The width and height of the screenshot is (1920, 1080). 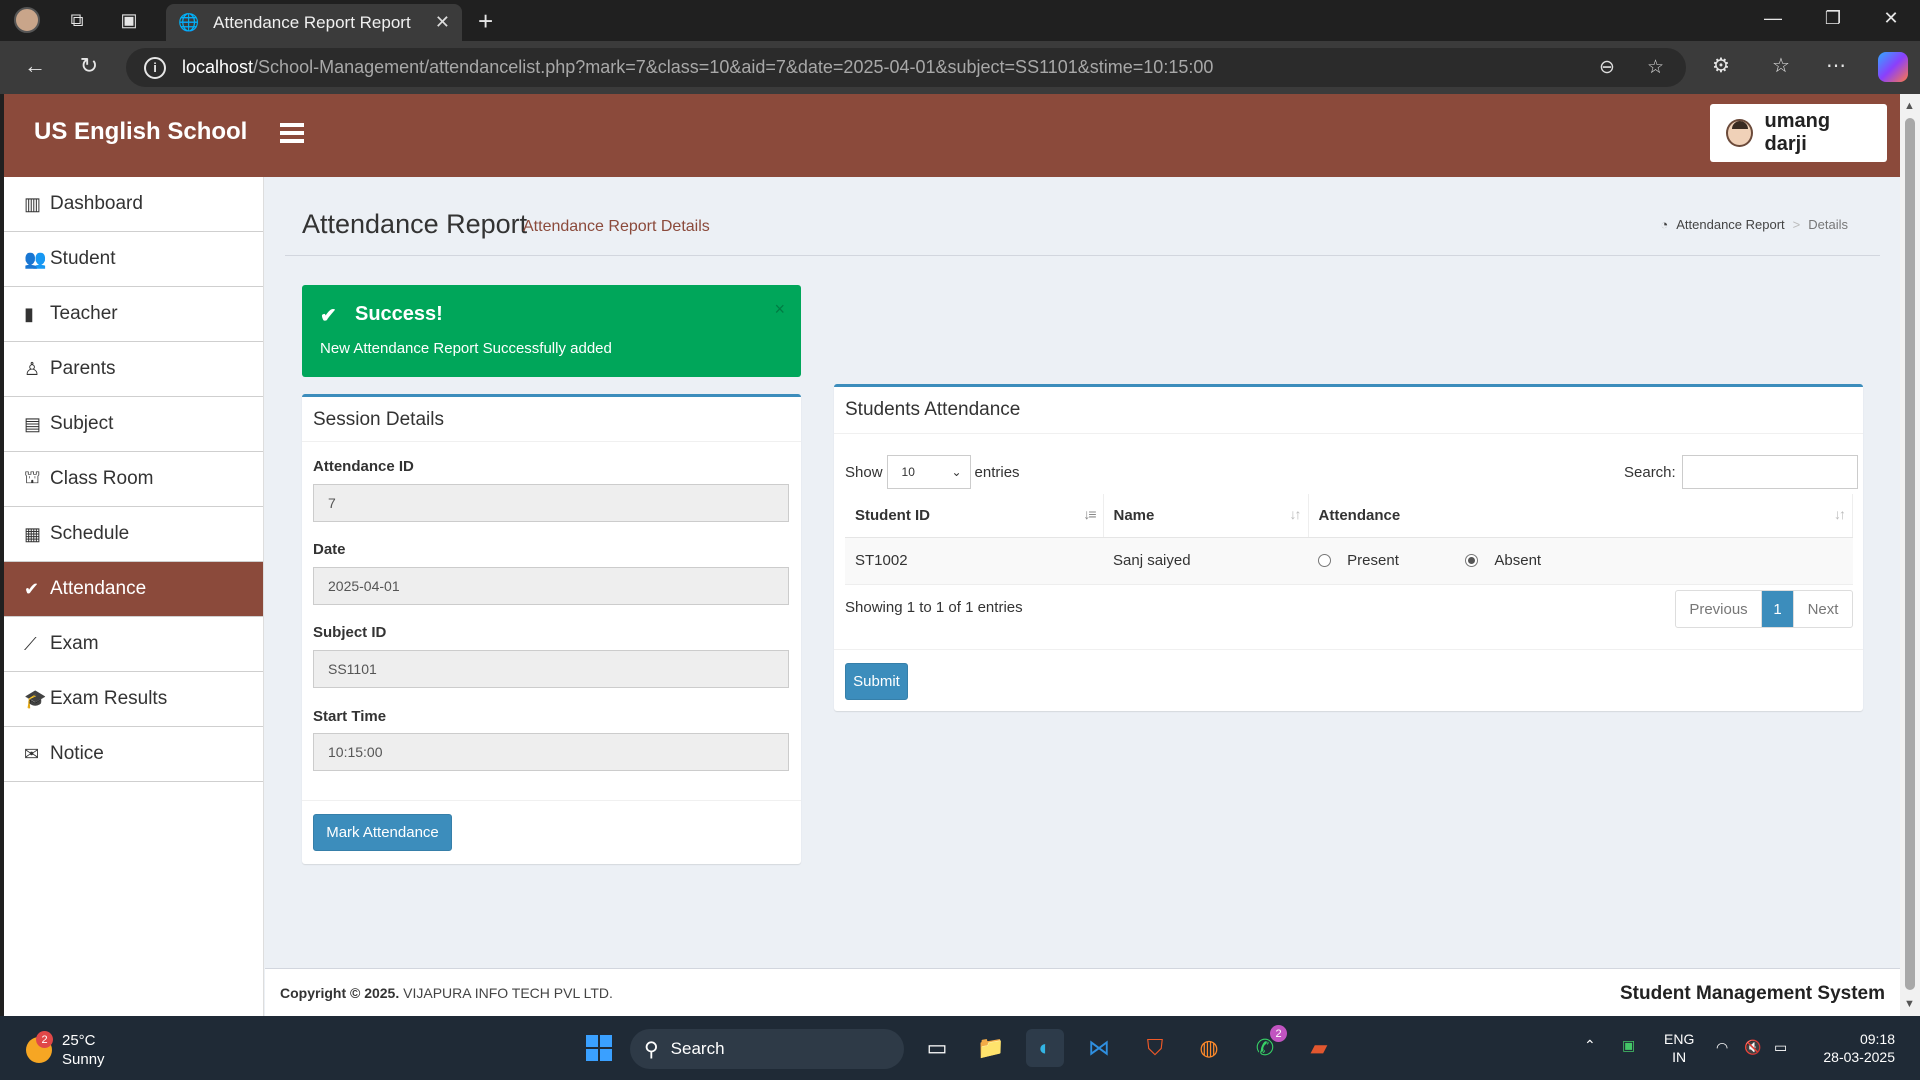 What do you see at coordinates (133, 479) in the screenshot?
I see `sidebar-item-class-room: ⛫ Class Room` at bounding box center [133, 479].